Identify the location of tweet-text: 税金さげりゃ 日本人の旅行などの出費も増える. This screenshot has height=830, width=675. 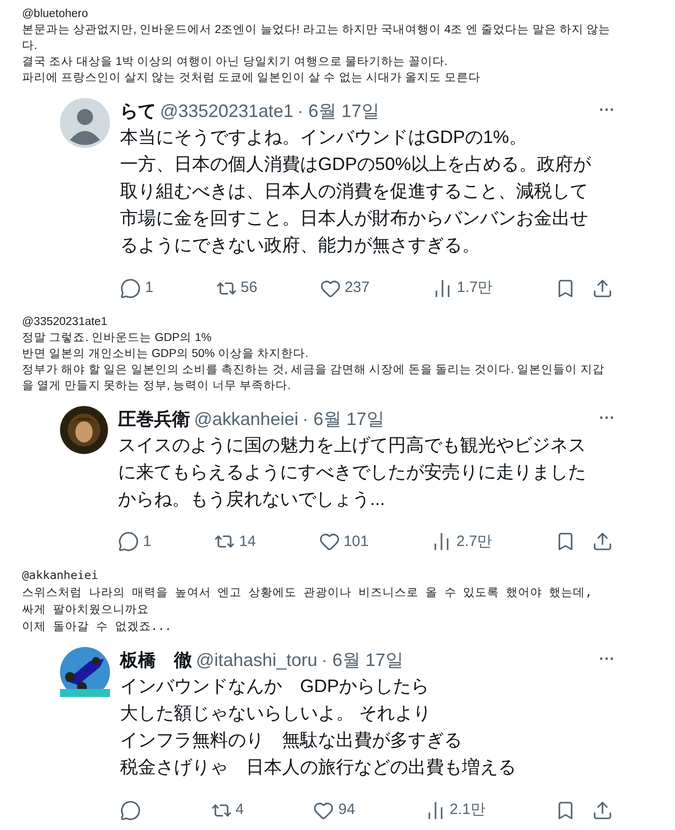
(318, 767).